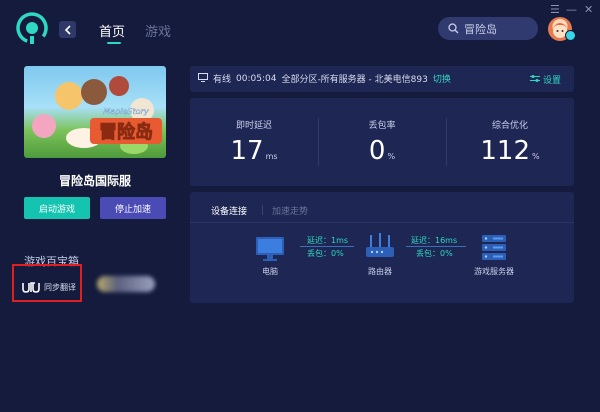  What do you see at coordinates (95, 112) in the screenshot?
I see `game-cover-image: MapleStory 冒险岛` at bounding box center [95, 112].